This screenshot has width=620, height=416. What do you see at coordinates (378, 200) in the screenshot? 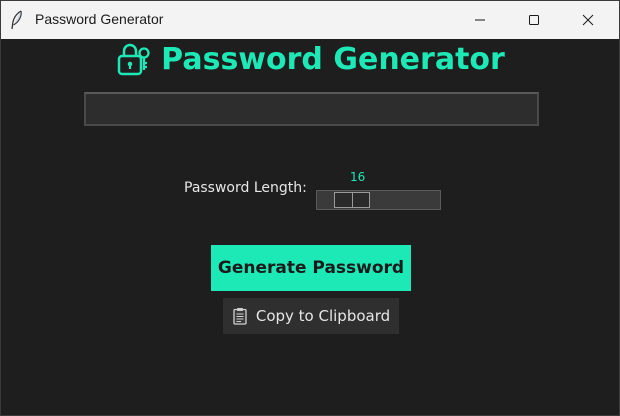
I see `password-length-slider` at bounding box center [378, 200].